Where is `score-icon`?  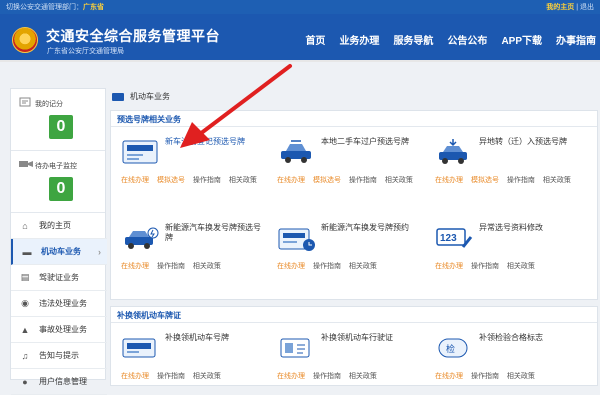 score-icon is located at coordinates (25, 102).